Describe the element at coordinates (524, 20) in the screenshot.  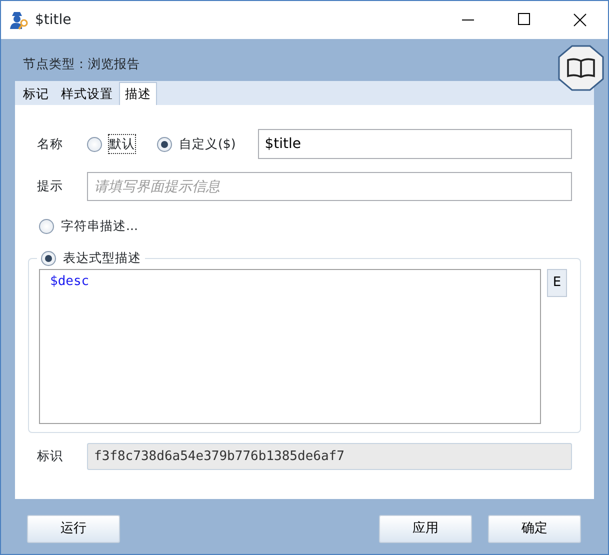
I see `maximize-icon` at that location.